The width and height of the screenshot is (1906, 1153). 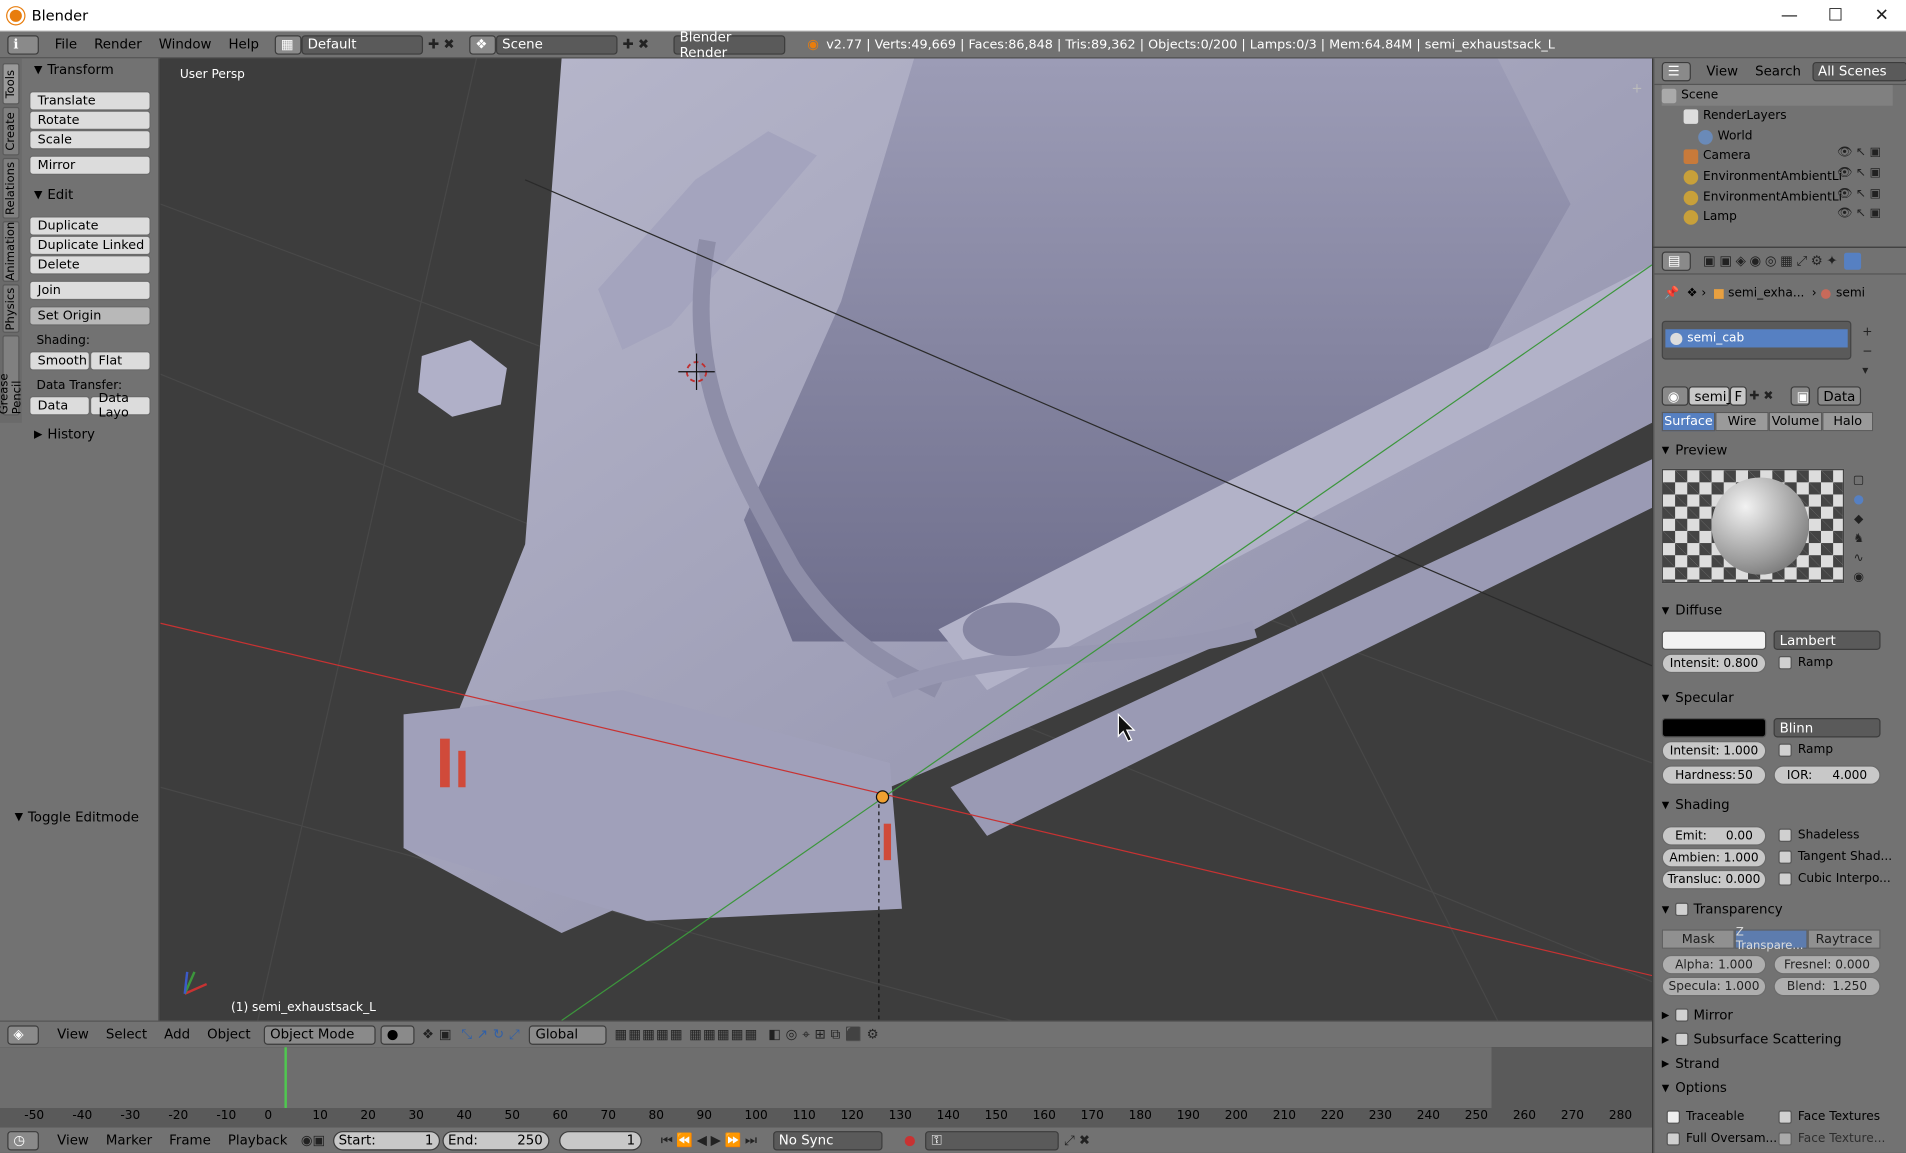 I want to click on viewport-corner-plus-icon: +, so click(x=1636, y=88).